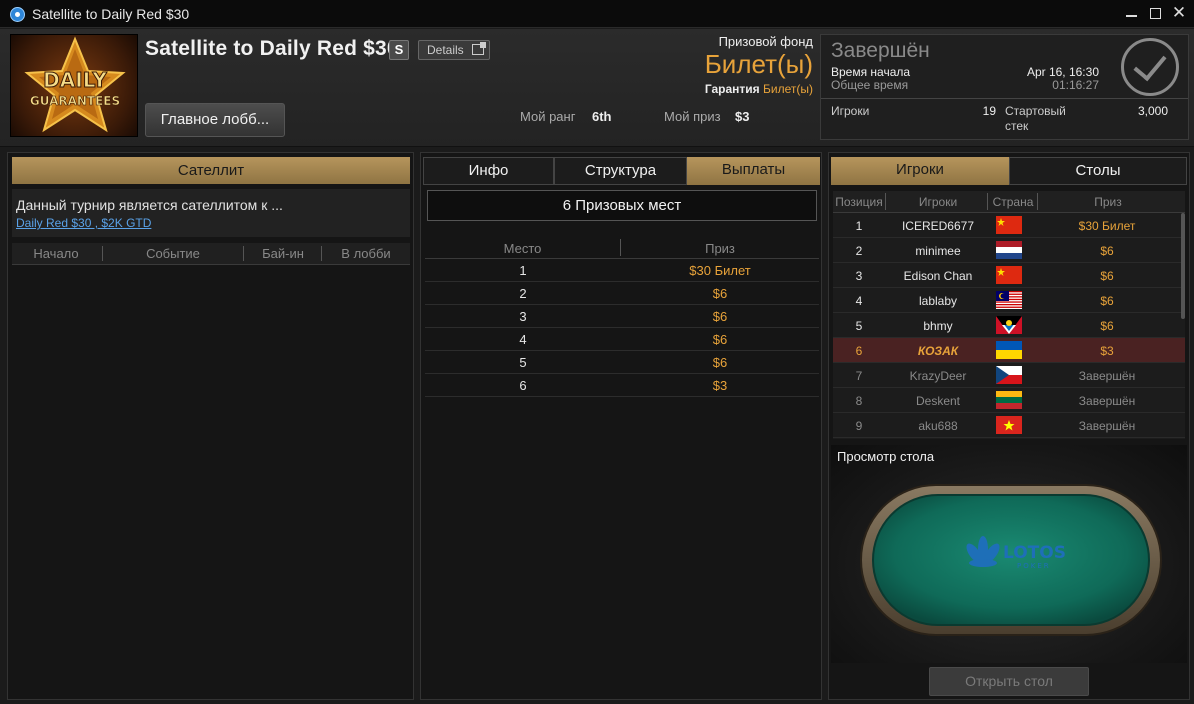 The height and width of the screenshot is (704, 1194). What do you see at coordinates (620, 171) in the screenshot?
I see `tab-structure: Структура` at bounding box center [620, 171].